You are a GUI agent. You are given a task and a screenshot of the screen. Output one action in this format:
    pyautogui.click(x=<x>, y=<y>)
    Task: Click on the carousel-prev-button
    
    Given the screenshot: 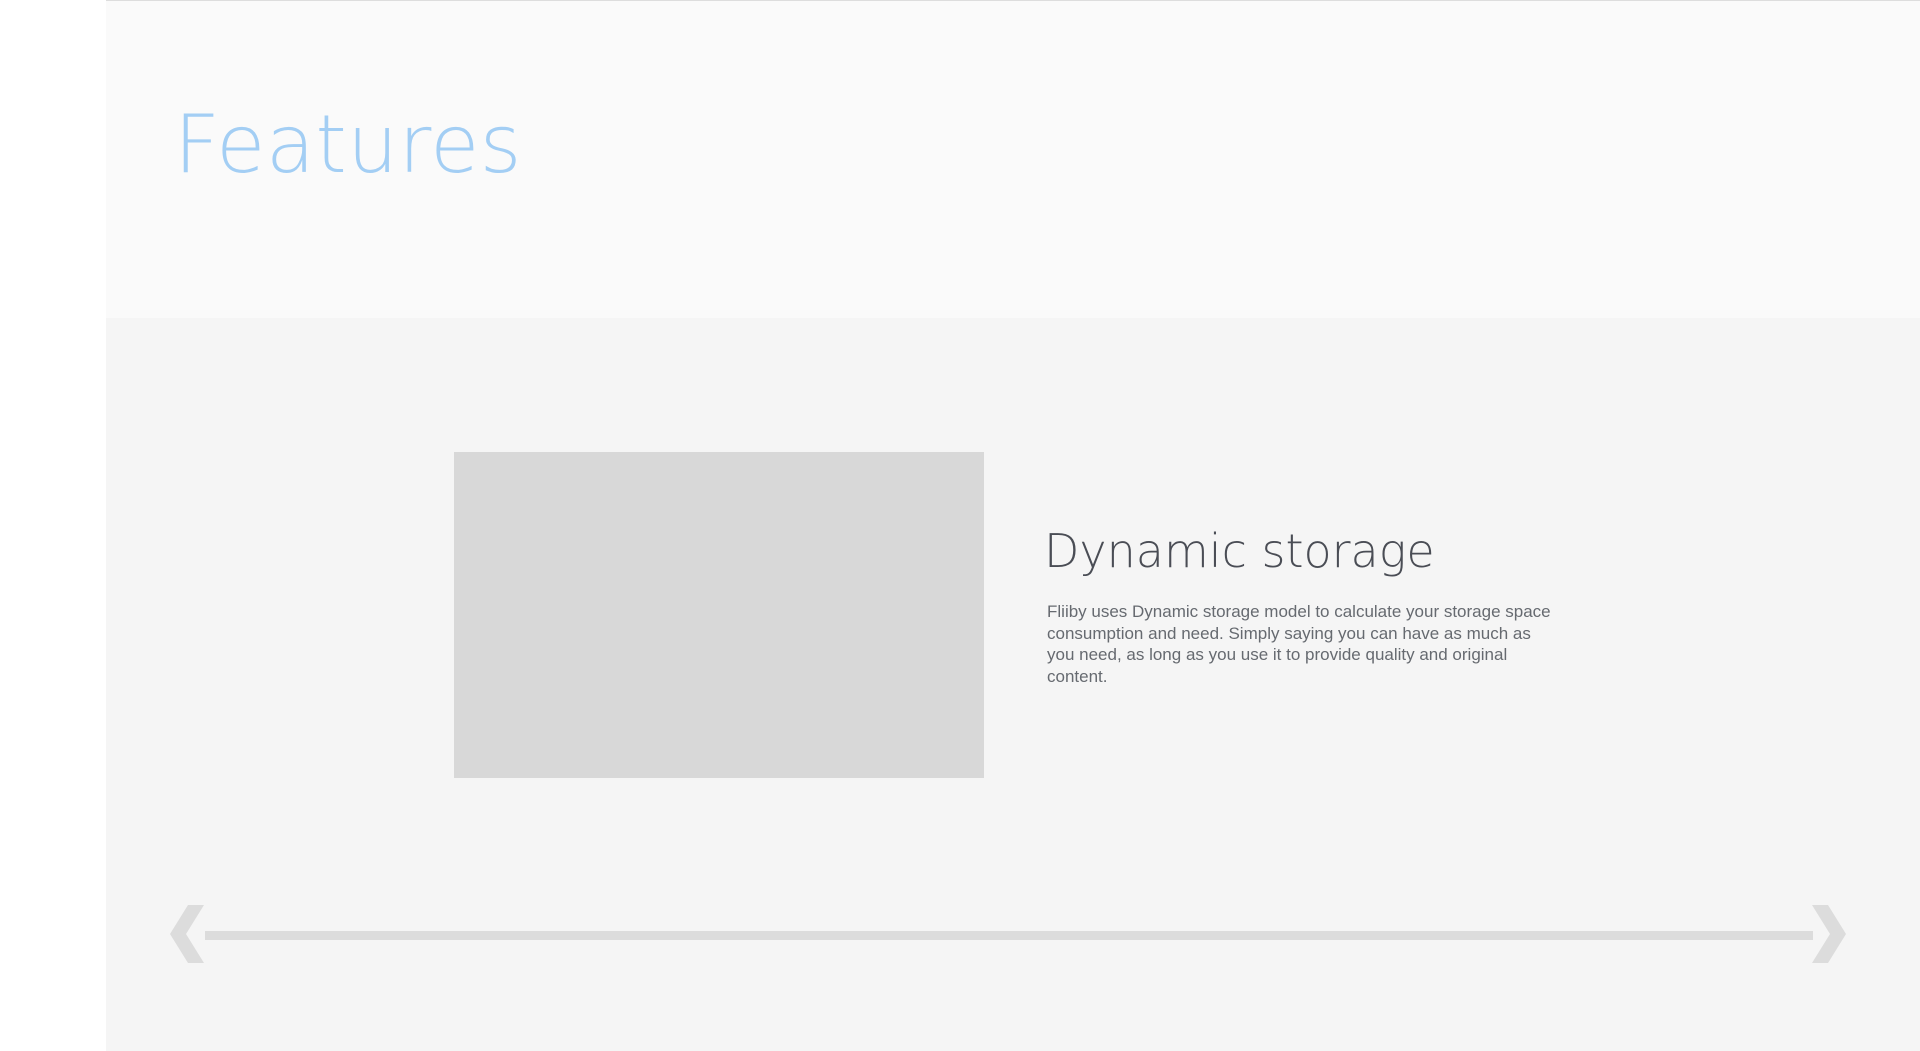 What is the action you would take?
    pyautogui.click(x=187, y=934)
    